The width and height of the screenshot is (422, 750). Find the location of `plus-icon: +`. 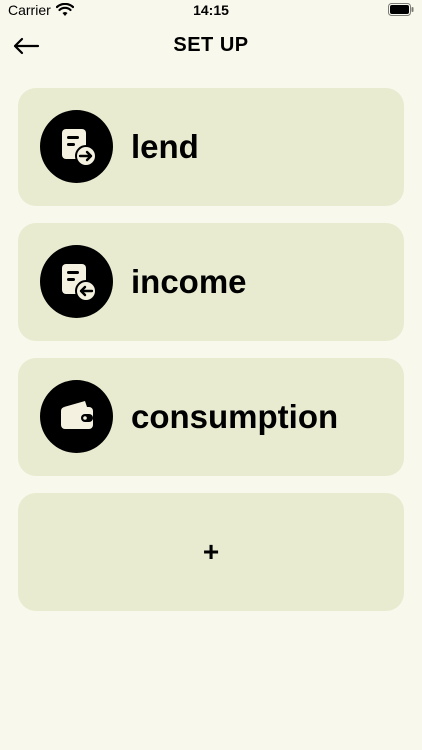

plus-icon: + is located at coordinates (211, 551).